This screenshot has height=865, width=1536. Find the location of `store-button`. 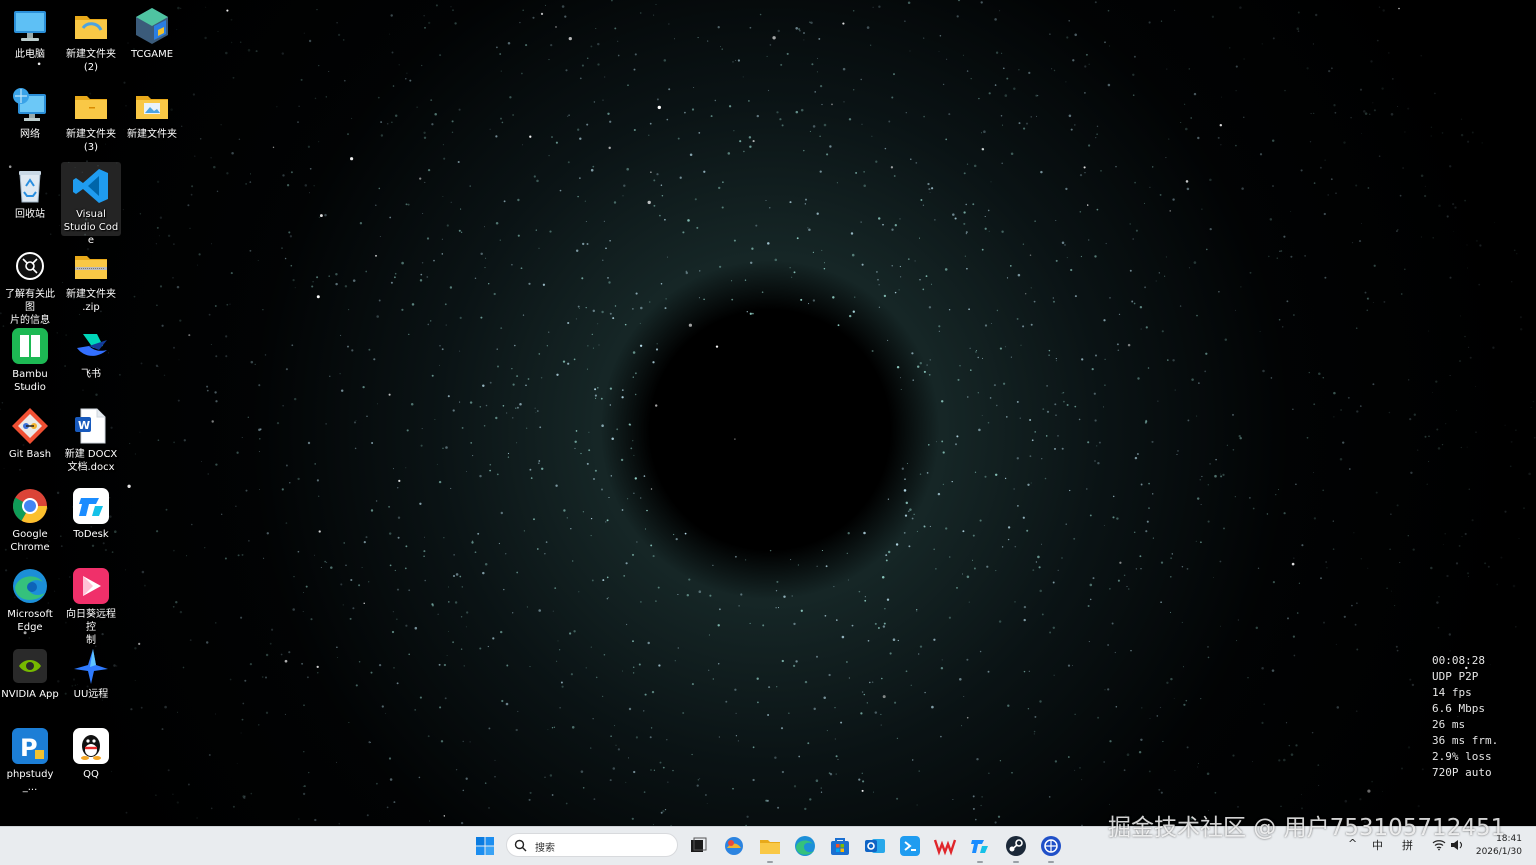

store-button is located at coordinates (840, 846).